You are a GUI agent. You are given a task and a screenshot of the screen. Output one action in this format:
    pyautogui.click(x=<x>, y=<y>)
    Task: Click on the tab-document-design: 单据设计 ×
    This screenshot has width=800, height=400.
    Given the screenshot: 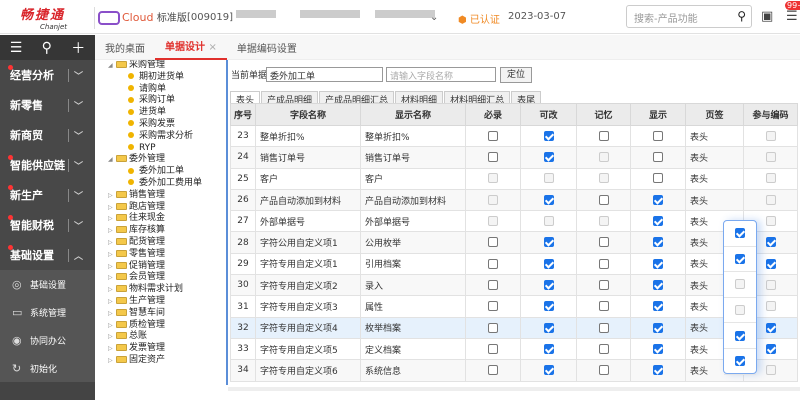 What is the action you would take?
    pyautogui.click(x=191, y=47)
    